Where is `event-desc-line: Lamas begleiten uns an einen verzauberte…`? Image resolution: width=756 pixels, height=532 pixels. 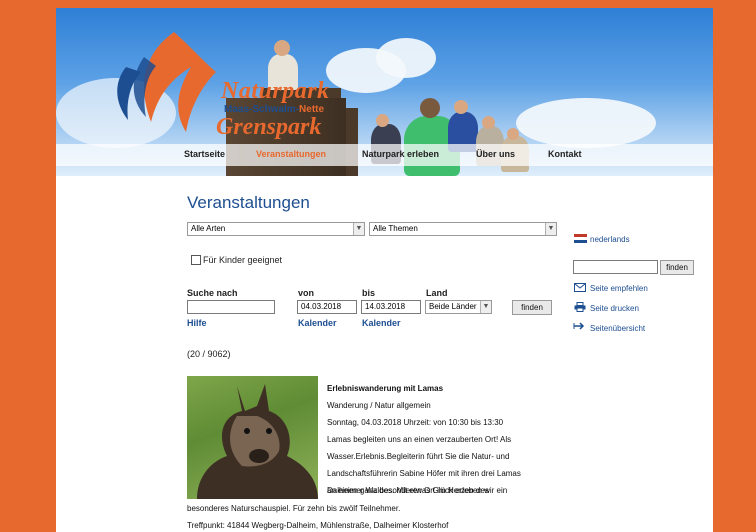
event-desc-line: Lamas begleiten uns an einen verzauberte… is located at coordinates (419, 439).